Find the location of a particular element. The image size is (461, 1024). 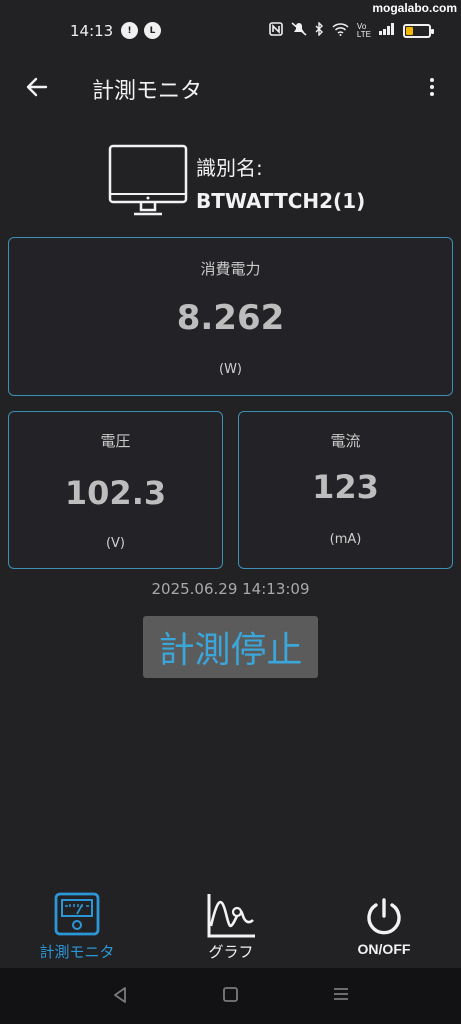

page-title: 計測モニタ is located at coordinates (147, 91).